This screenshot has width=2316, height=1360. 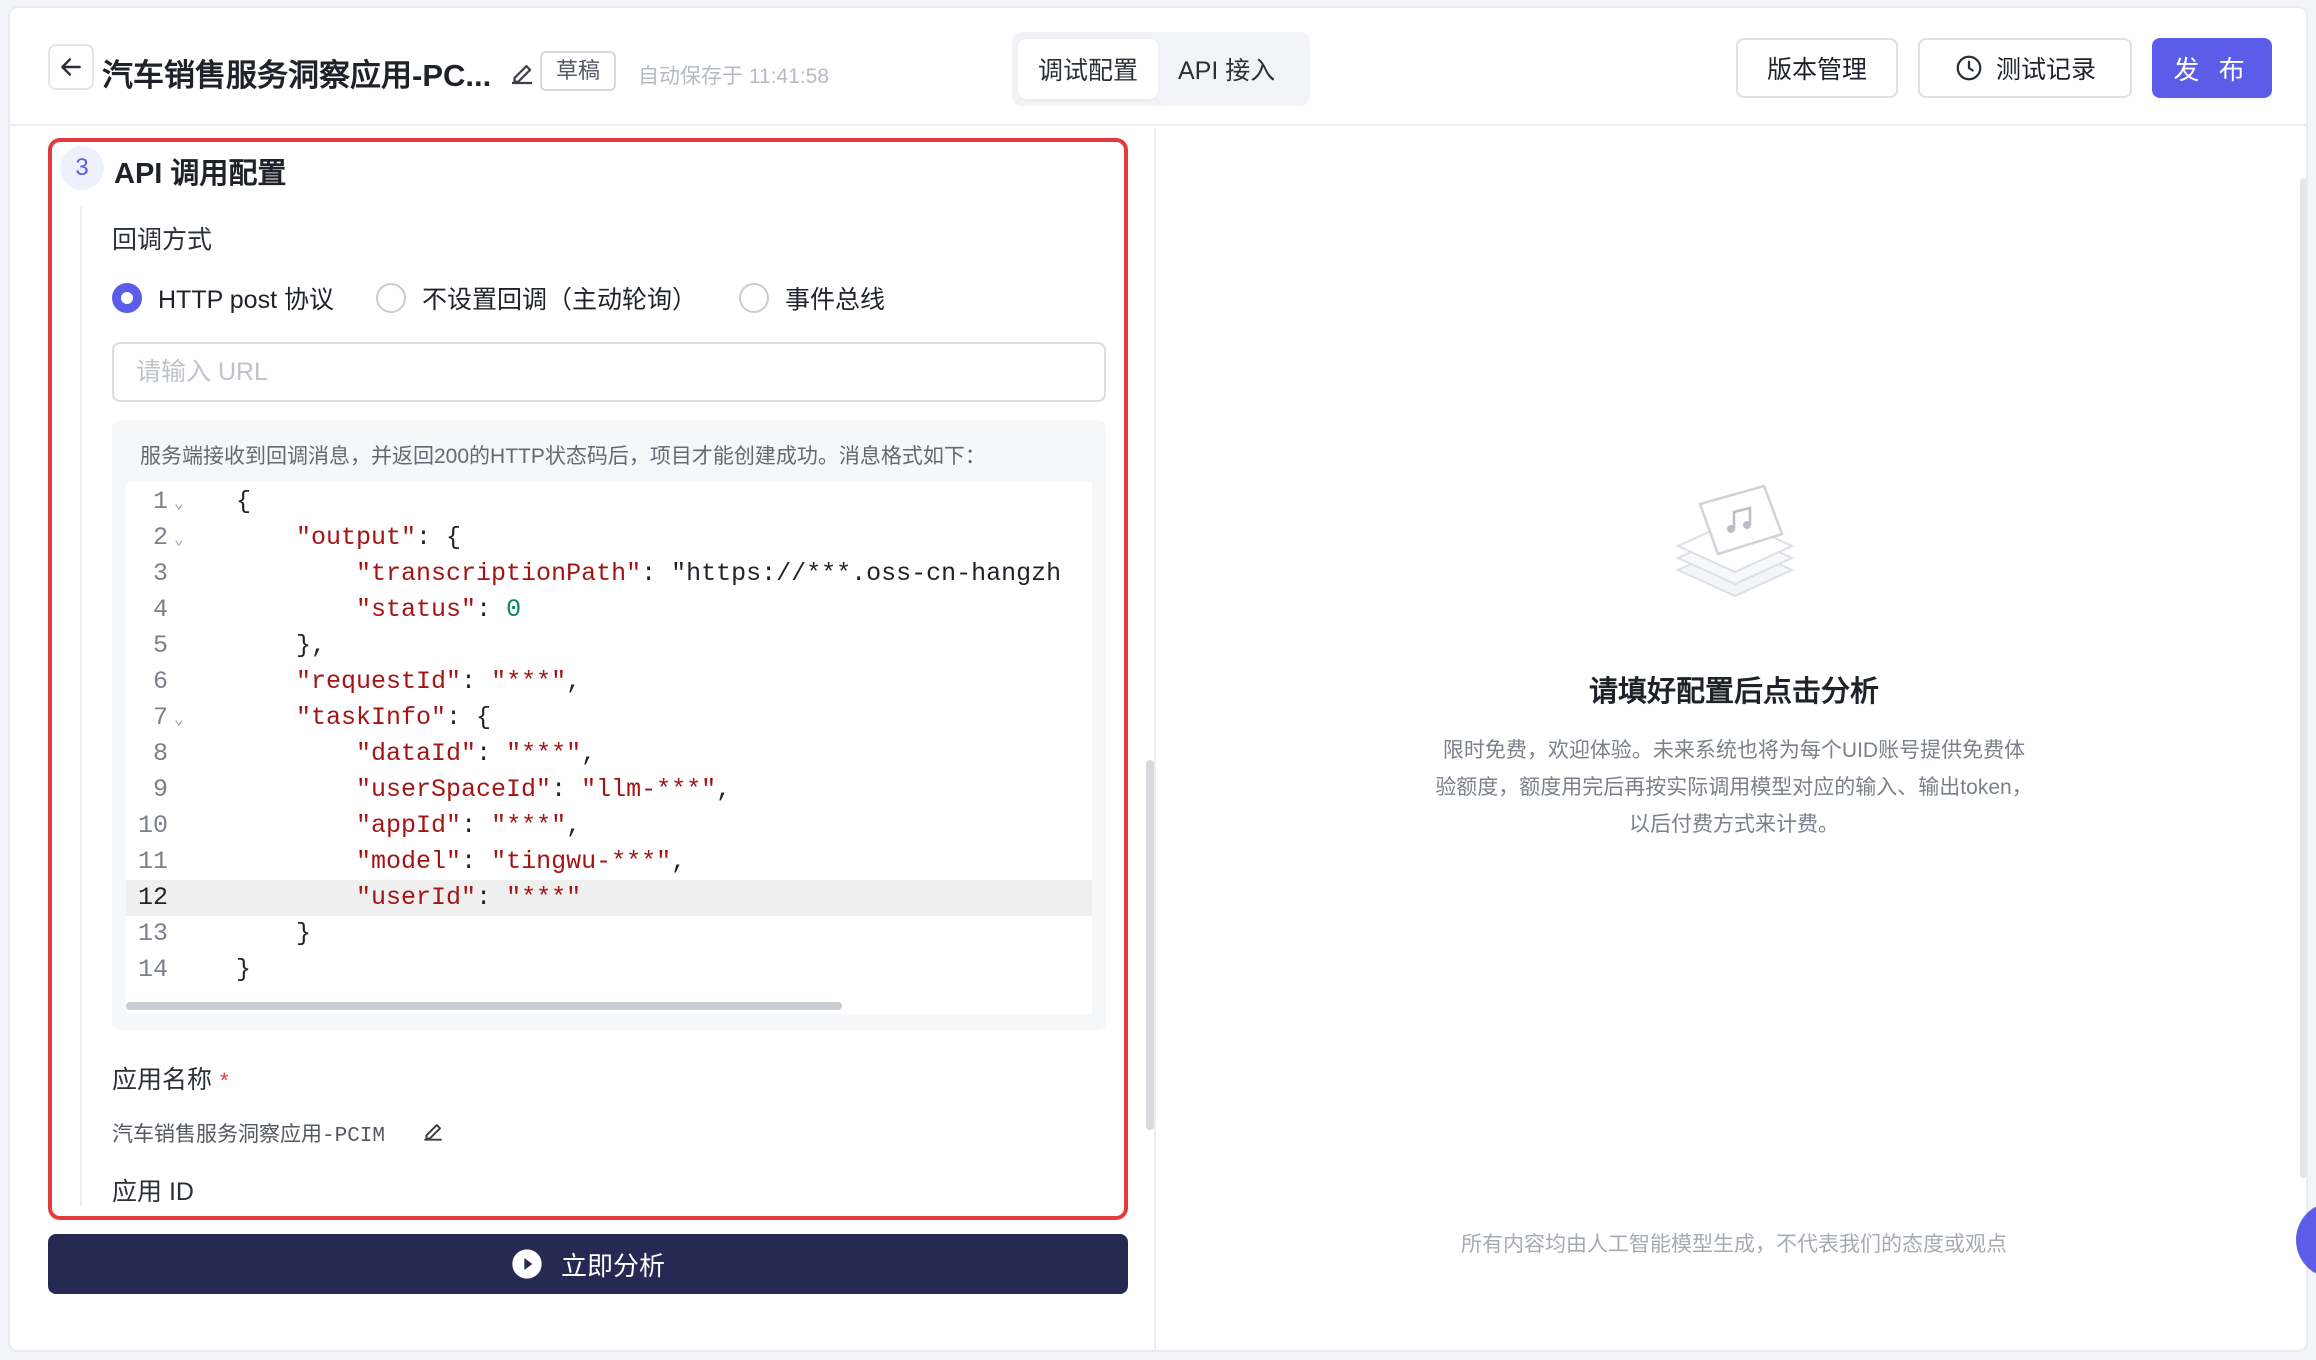 What do you see at coordinates (249, 1136) in the screenshot?
I see `app-name-value: 汽车销售服务洞察应用-PCIM` at bounding box center [249, 1136].